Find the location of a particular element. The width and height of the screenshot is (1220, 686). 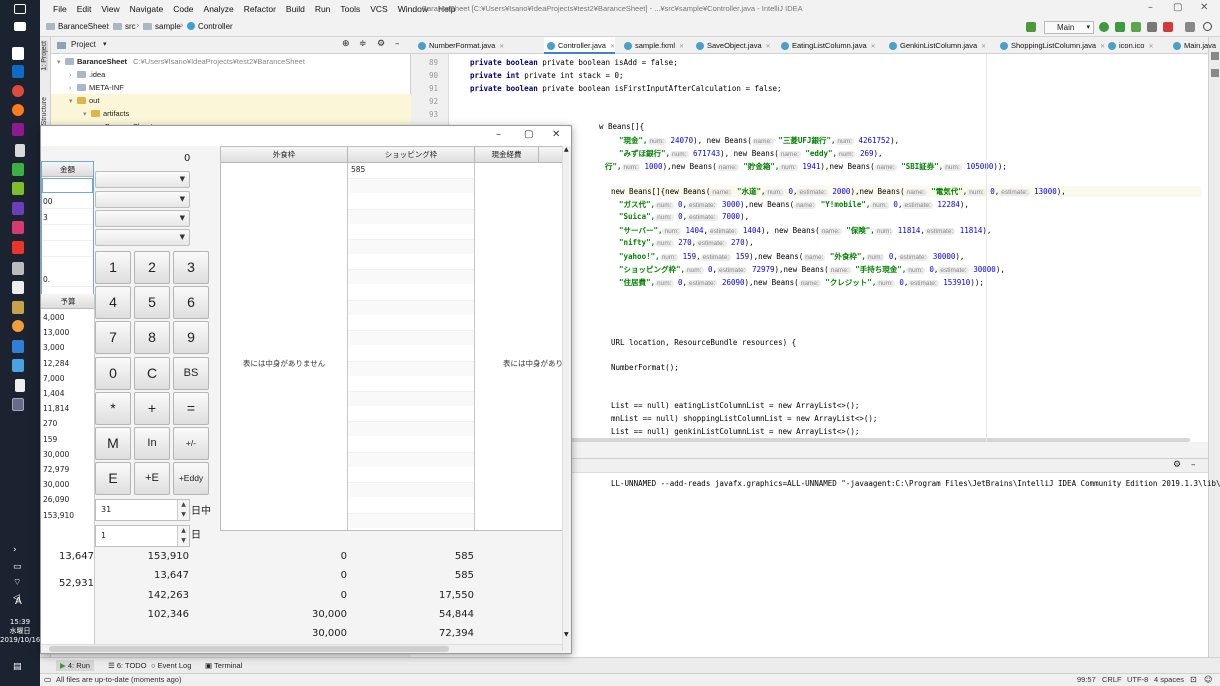

taskbar-clock: 15:39 水曜日 2019/10/16 is located at coordinates (20, 631).